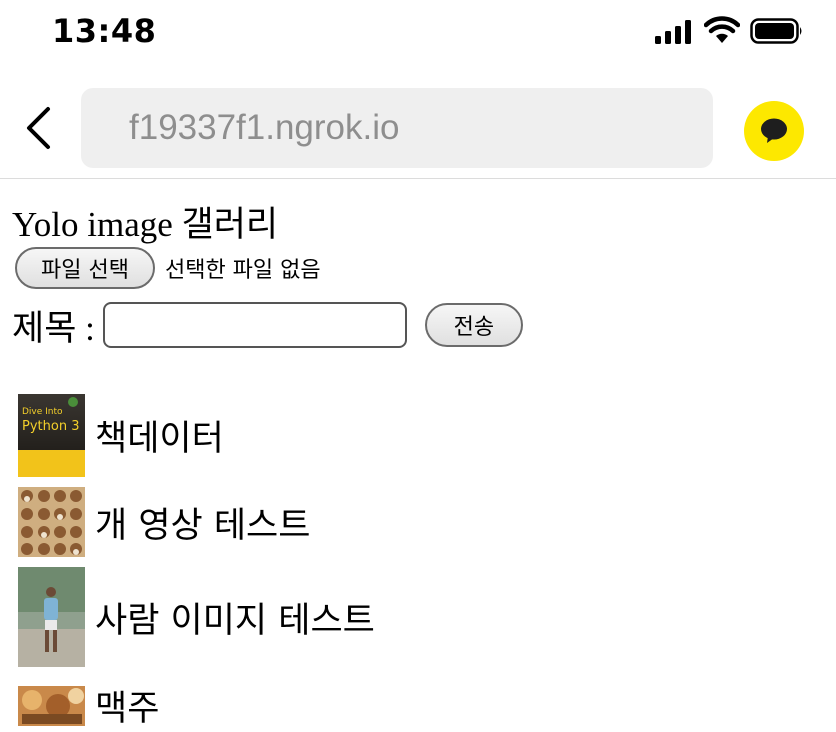 This screenshot has width=836, height=732. I want to click on dogs-grid-image, so click(51, 522).